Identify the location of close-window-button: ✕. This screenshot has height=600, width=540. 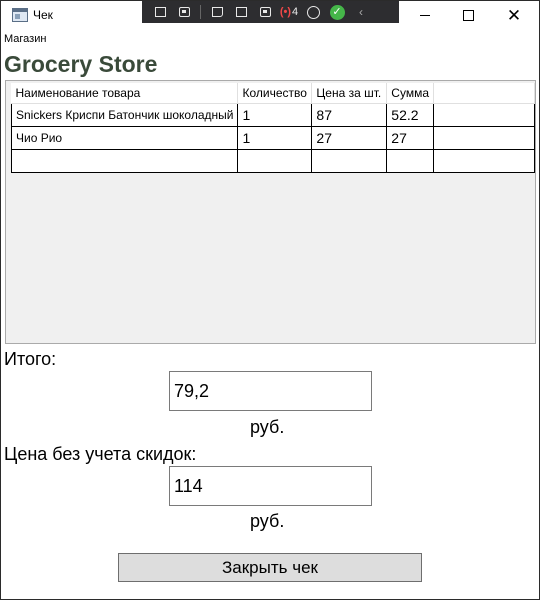
(514, 15).